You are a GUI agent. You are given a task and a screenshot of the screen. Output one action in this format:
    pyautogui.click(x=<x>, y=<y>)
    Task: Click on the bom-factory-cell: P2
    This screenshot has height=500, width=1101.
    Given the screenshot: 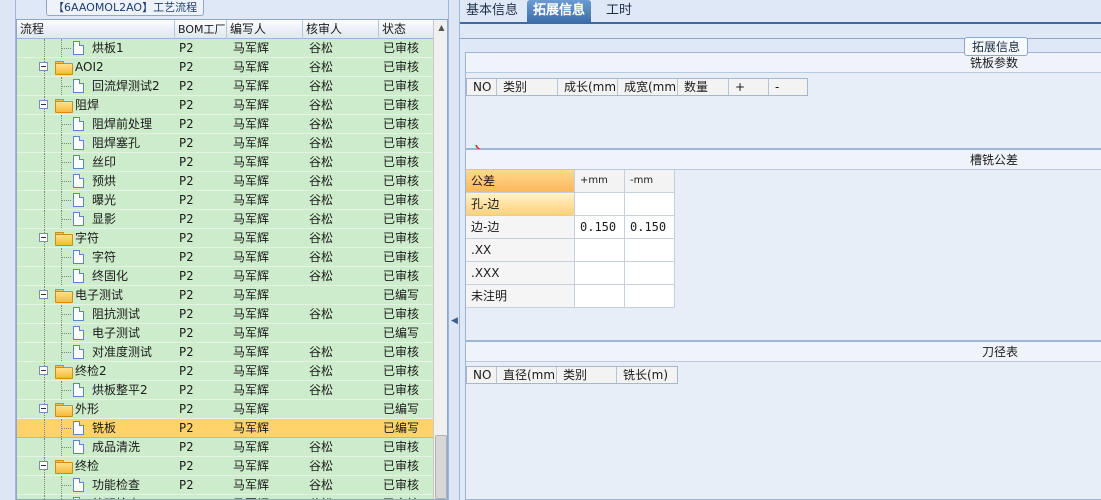 What is the action you would take?
    pyautogui.click(x=186, y=200)
    